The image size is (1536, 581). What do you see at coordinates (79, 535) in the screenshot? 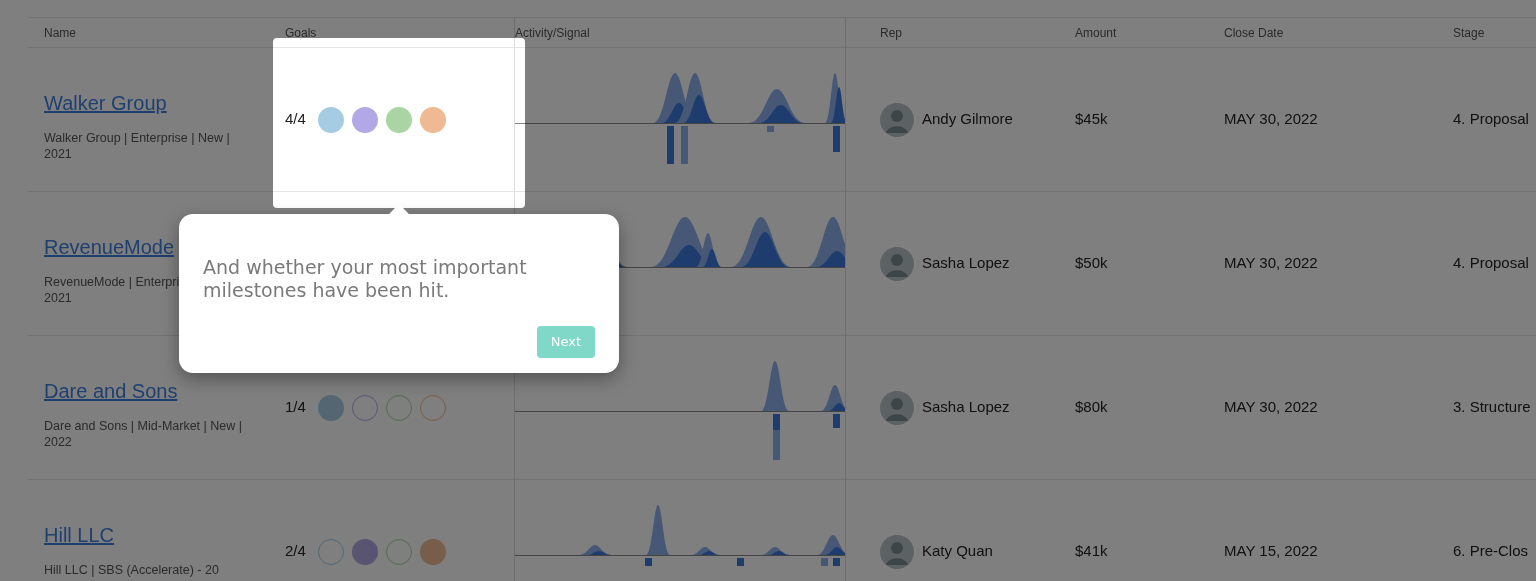
I see `deal-link: Hill LLC` at bounding box center [79, 535].